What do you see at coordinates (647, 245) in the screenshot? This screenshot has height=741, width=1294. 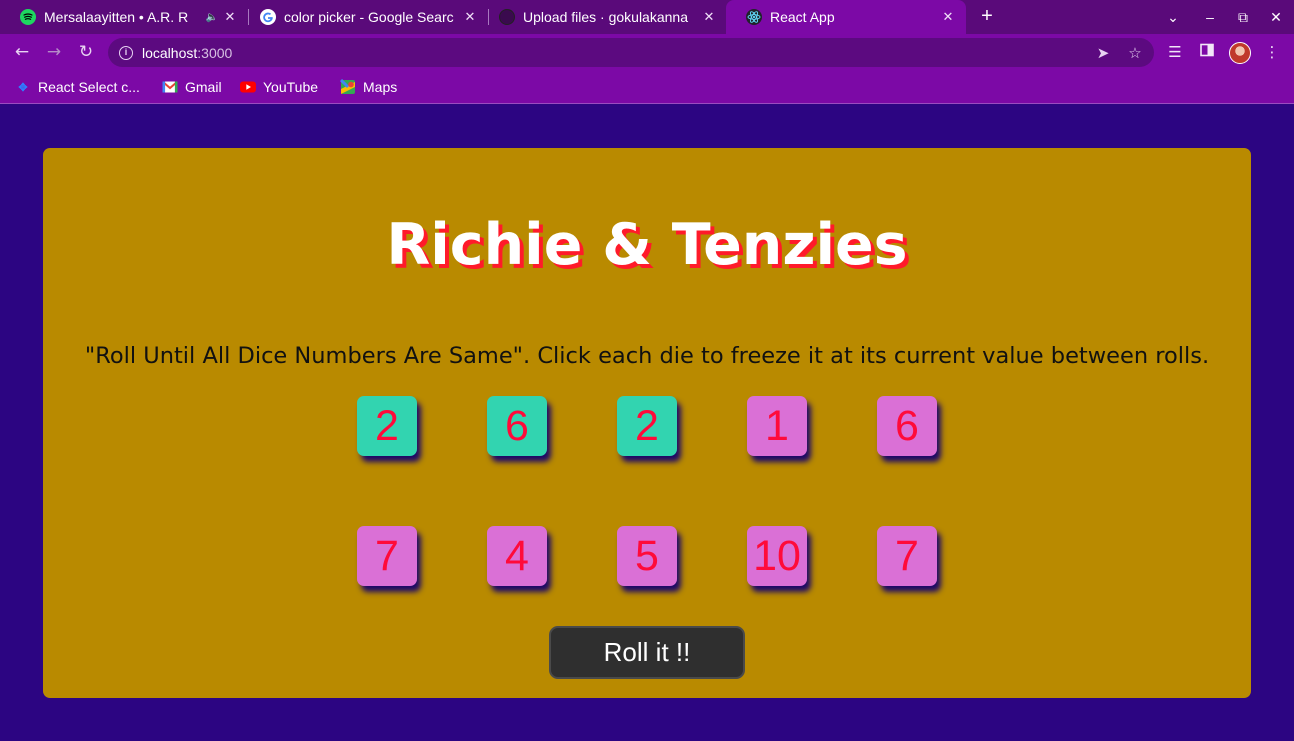 I see `page-title: Richie & Tenzies` at bounding box center [647, 245].